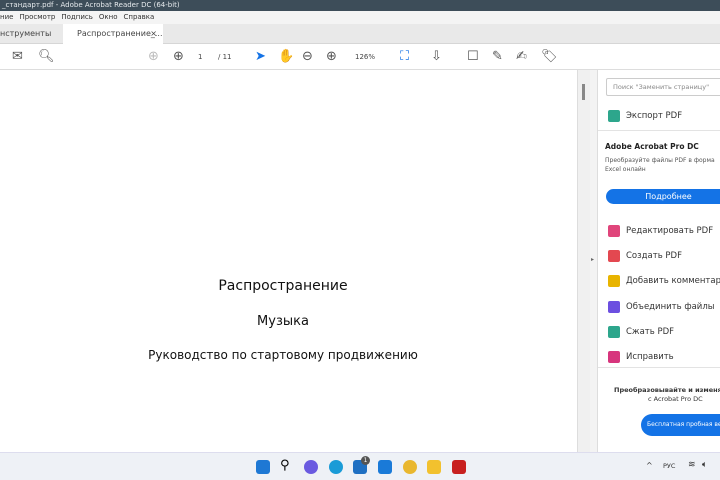  Describe the element at coordinates (178, 57) in the screenshot. I see `next-page-icon: ⊕` at that location.